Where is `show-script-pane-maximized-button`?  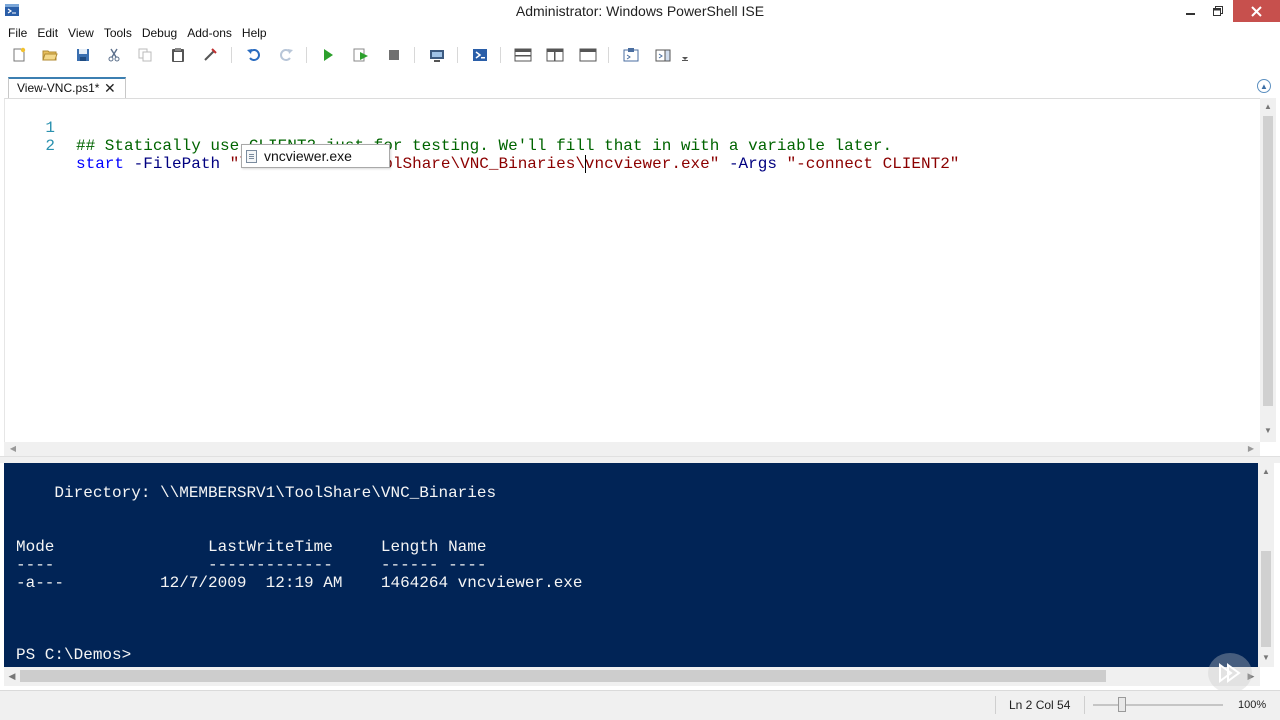 show-script-pane-maximized-button is located at coordinates (588, 55).